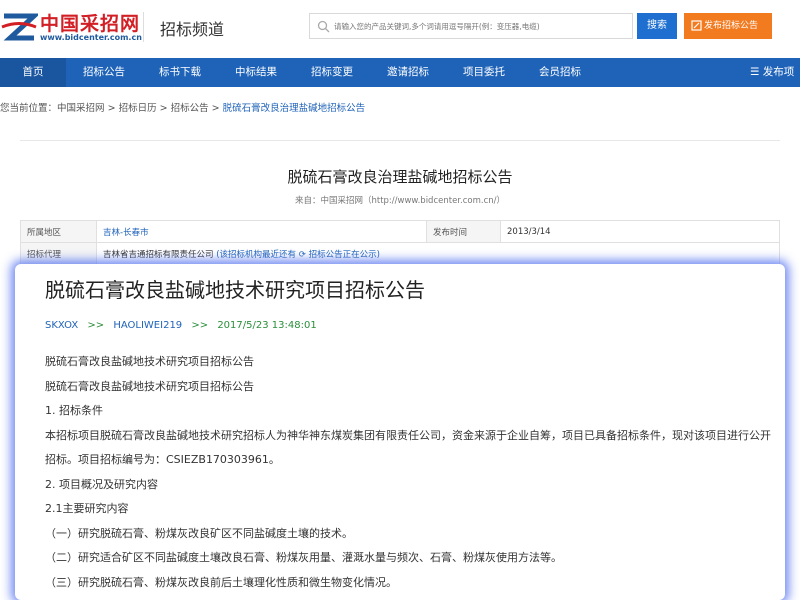  What do you see at coordinates (438, 253) in the screenshot?
I see `agent-cell: 吉林省吉通招标有限责任公司 (该招标机构最近还有 ⟳ 招标公告正在公示)` at bounding box center [438, 253].